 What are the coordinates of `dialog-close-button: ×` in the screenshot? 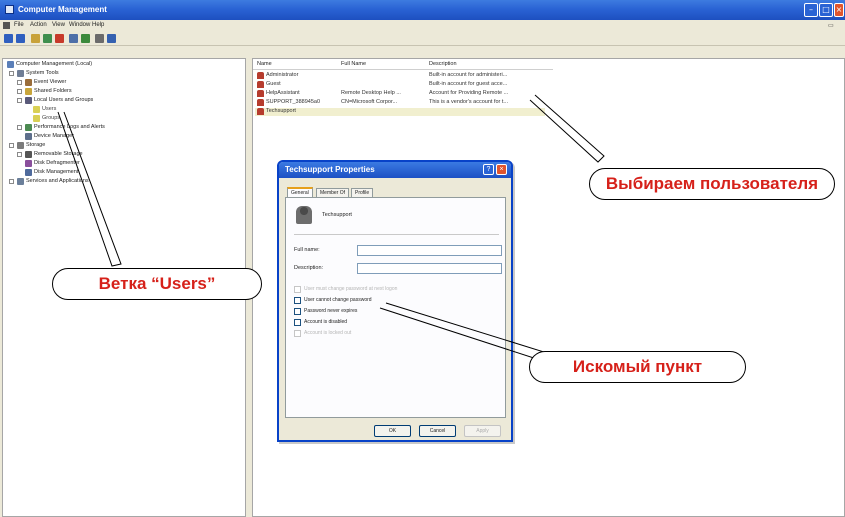 It's located at (501, 169).